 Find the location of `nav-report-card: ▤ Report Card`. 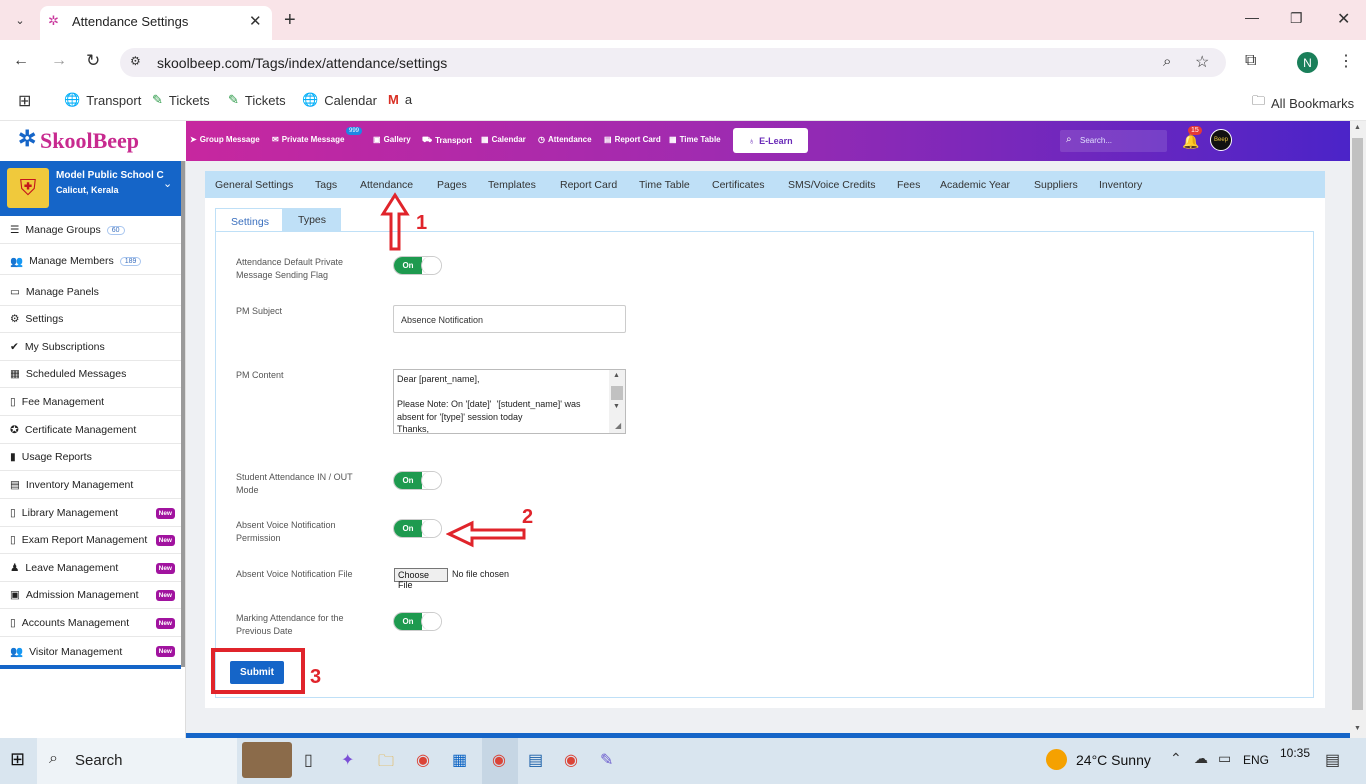

nav-report-card: ▤ Report Card is located at coordinates (632, 139).